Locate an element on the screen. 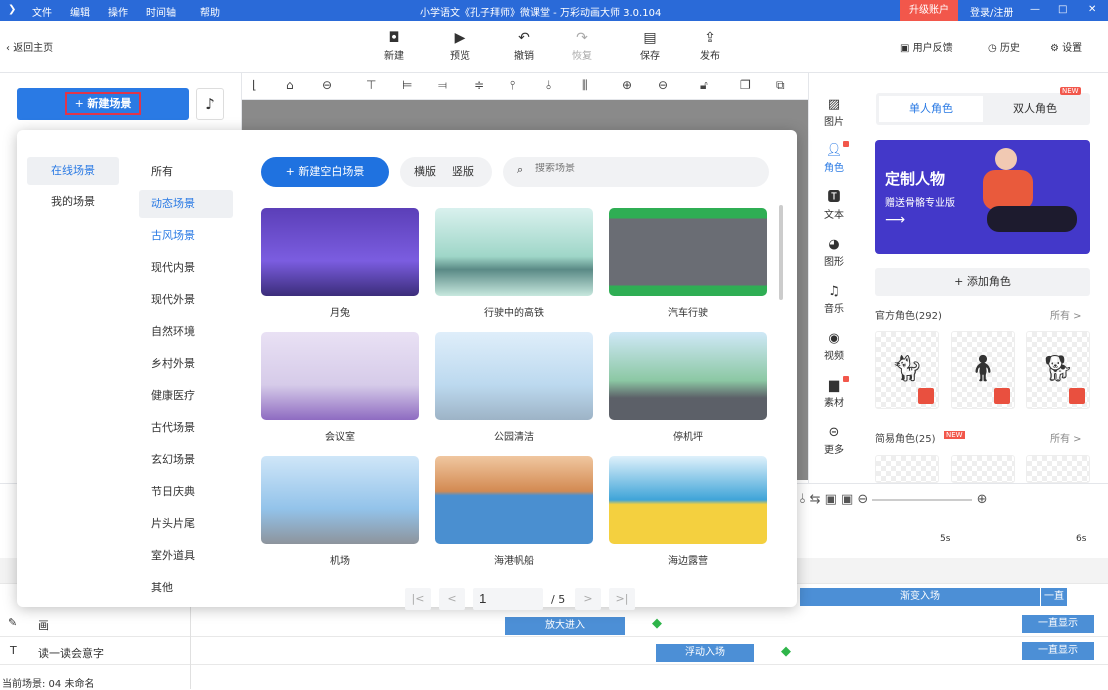  category-item: 现代外景 is located at coordinates (186, 300).